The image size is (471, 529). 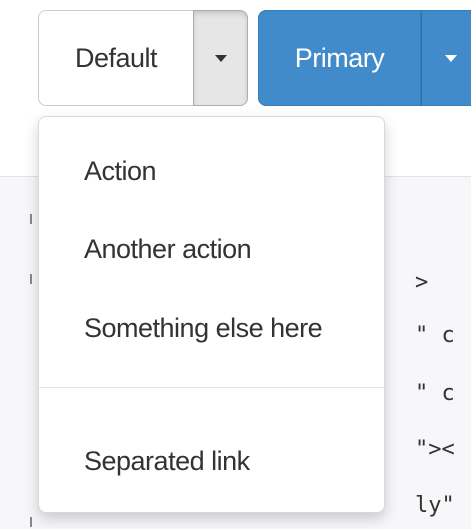 I want to click on primary-button: Primary, so click(x=339, y=58).